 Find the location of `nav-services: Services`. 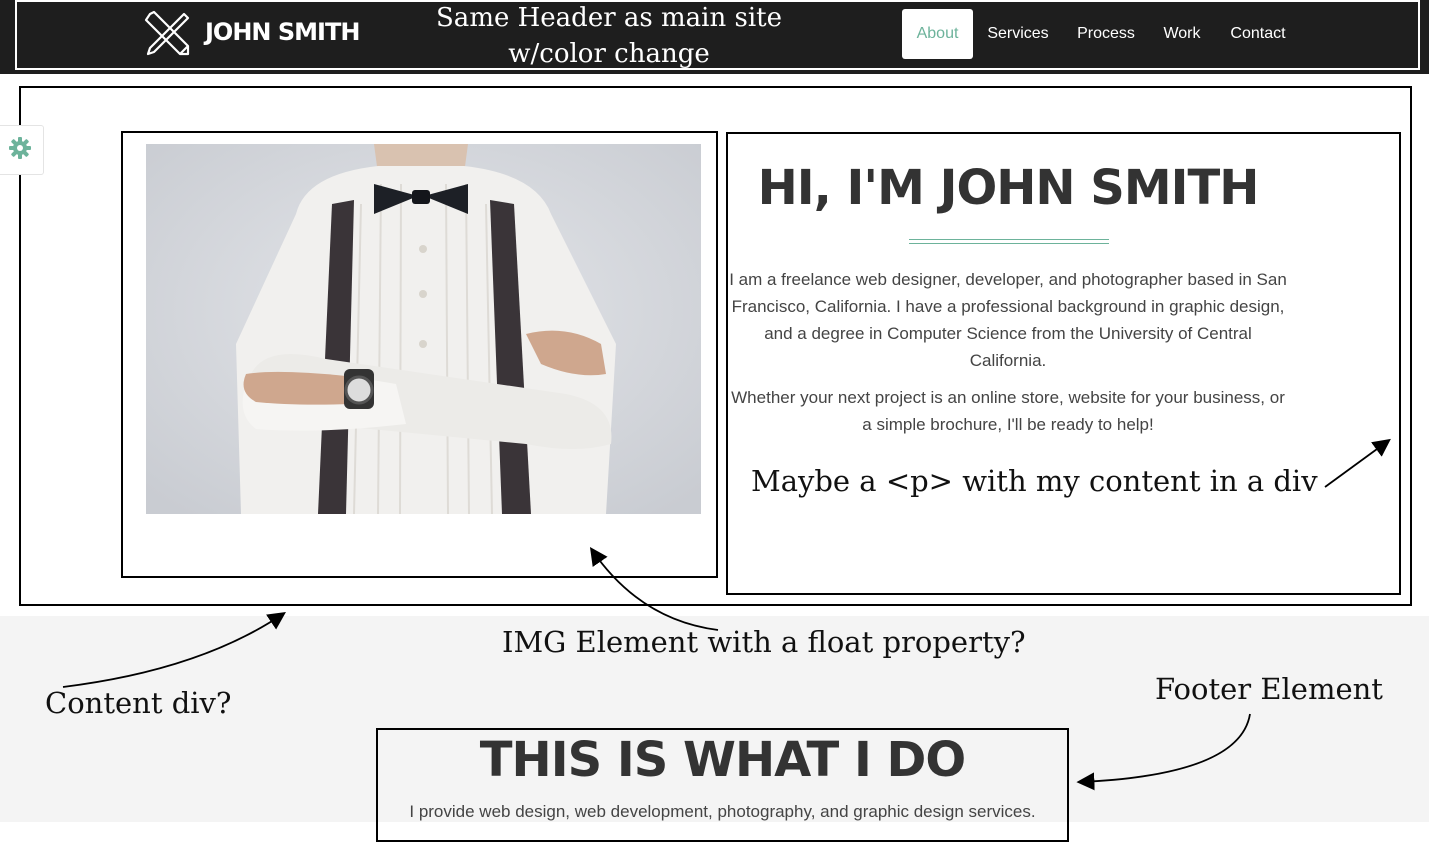

nav-services: Services is located at coordinates (1018, 34).